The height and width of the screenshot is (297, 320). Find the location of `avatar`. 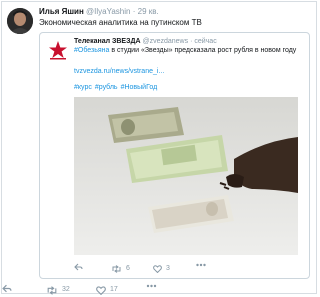

avatar is located at coordinates (20, 21).